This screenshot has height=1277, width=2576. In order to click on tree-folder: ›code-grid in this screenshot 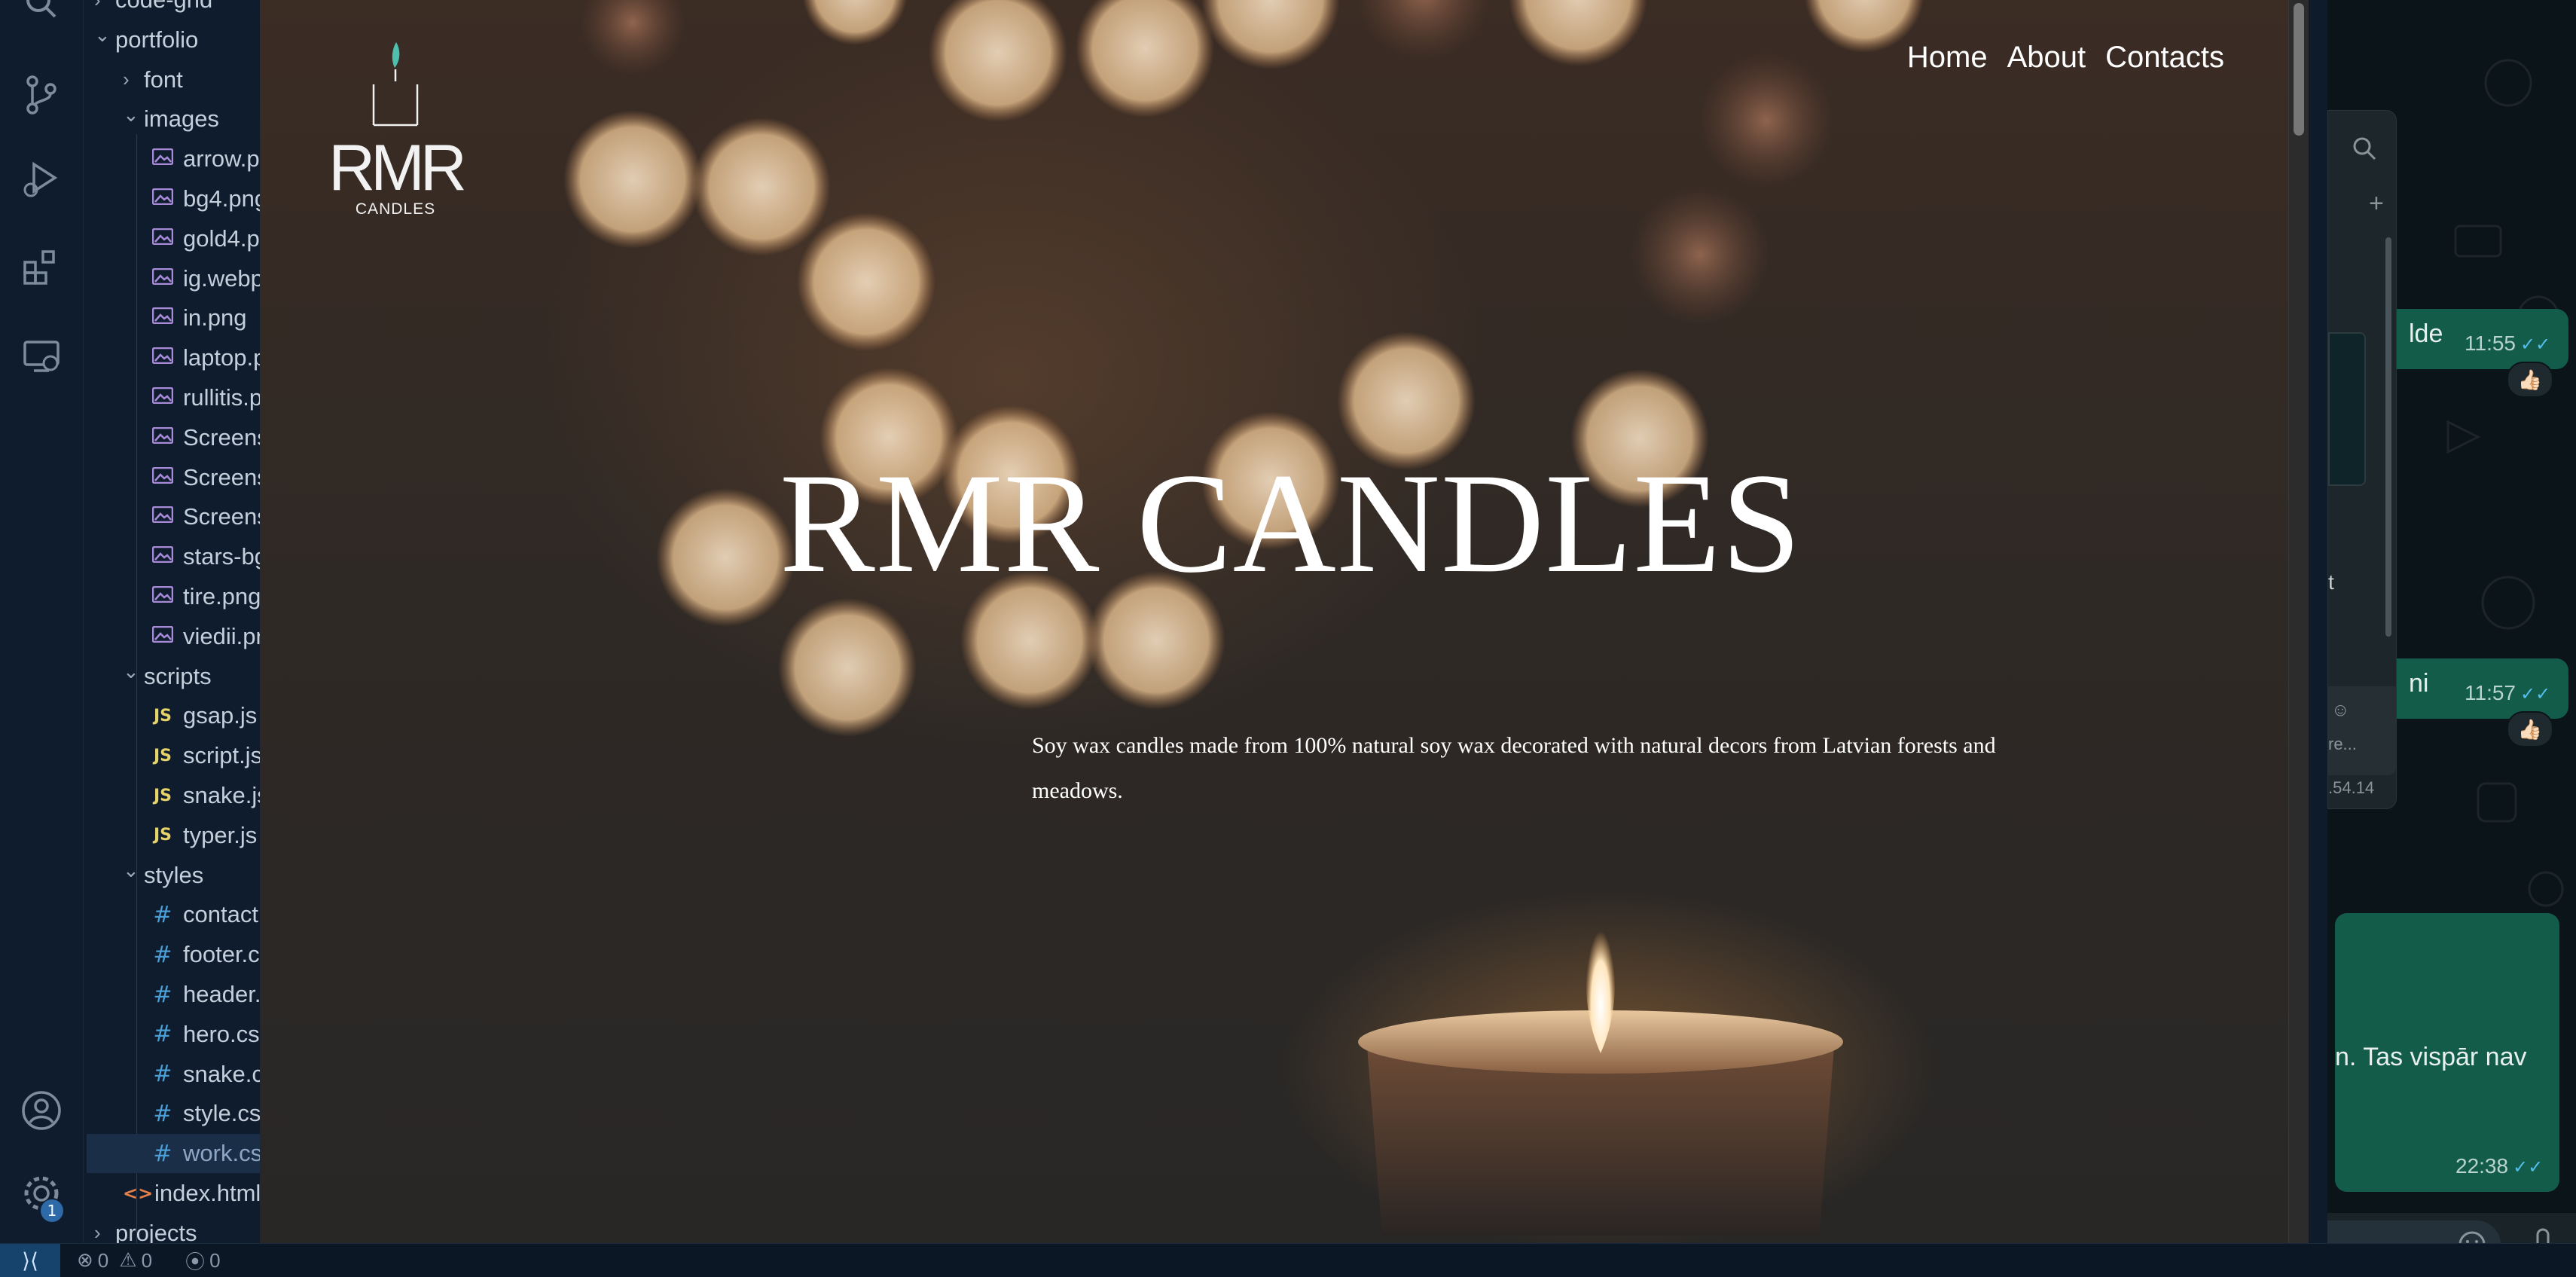, I will do `click(174, 10)`.